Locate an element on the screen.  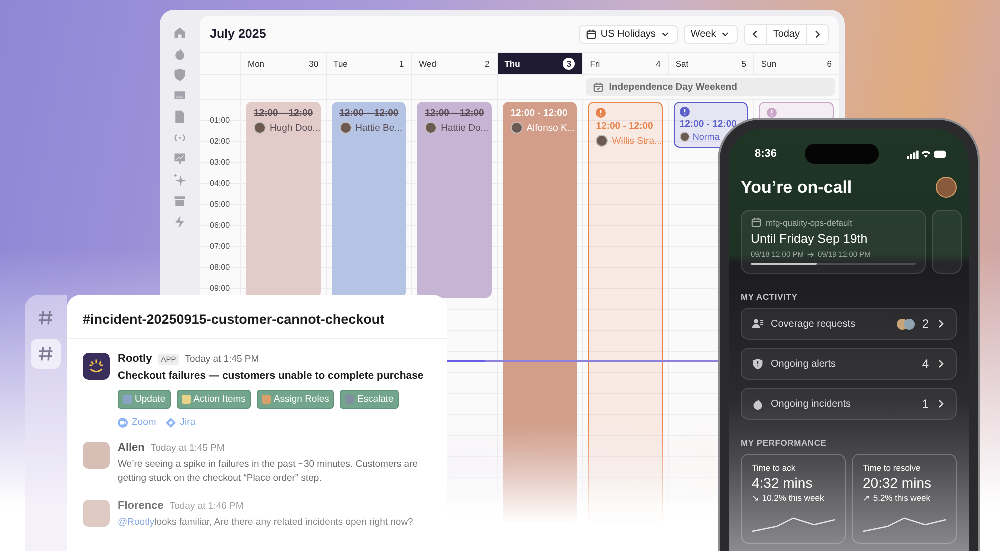
shield-icon is located at coordinates (180, 75).